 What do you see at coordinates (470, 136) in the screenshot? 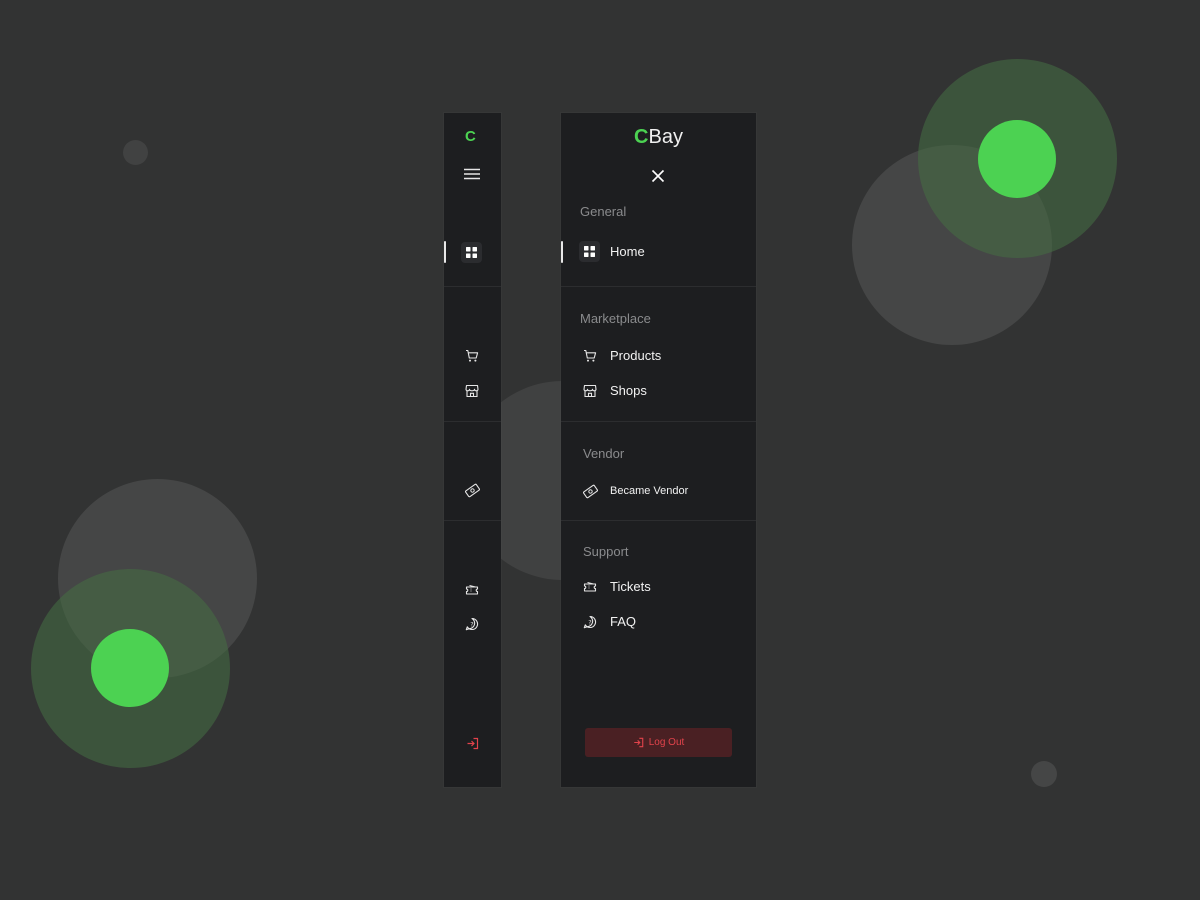
I see `logo-short: C` at bounding box center [470, 136].